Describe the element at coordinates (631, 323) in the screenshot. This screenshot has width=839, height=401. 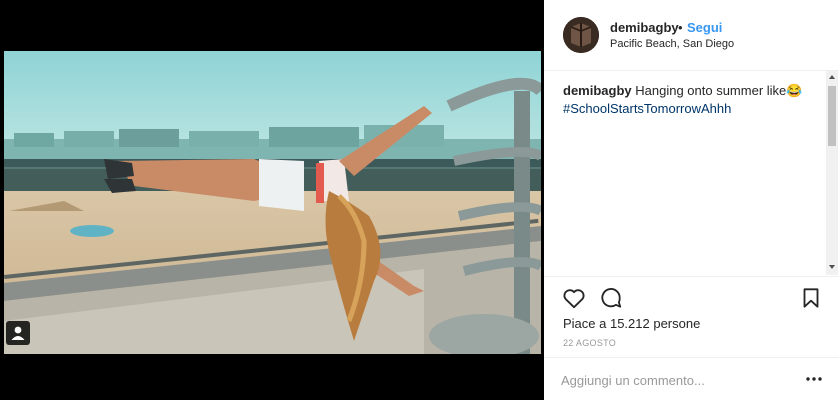
I see `likes-count: Piace a 15.212 persone` at that location.